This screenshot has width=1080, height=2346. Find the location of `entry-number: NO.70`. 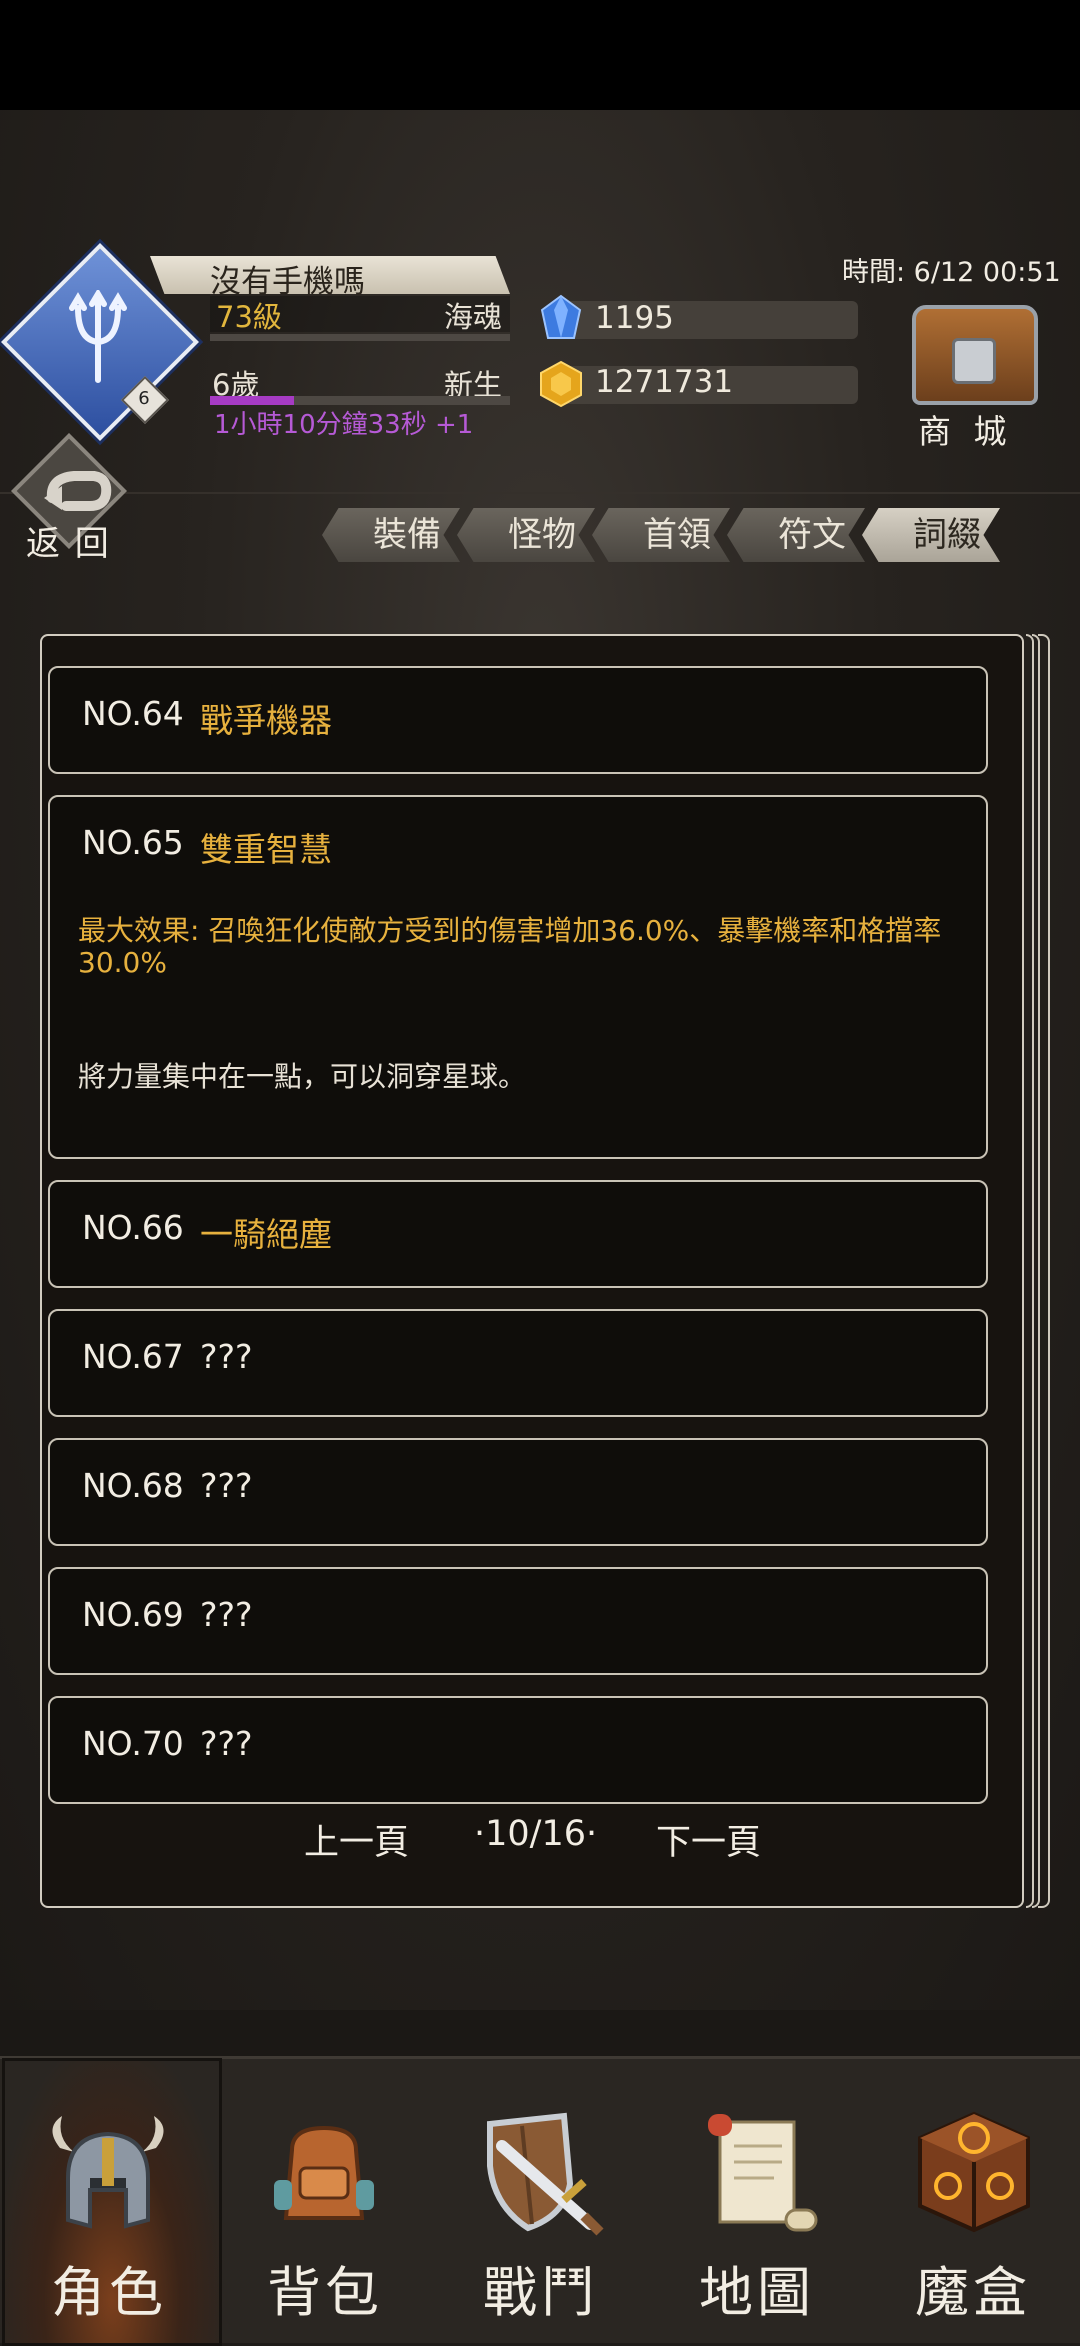

entry-number: NO.70 is located at coordinates (133, 1743).